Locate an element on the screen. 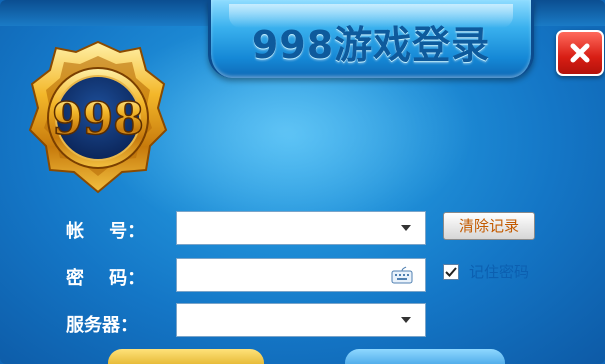 Image resolution: width=605 pixels, height=364 pixels. password-input is located at coordinates (283, 274).